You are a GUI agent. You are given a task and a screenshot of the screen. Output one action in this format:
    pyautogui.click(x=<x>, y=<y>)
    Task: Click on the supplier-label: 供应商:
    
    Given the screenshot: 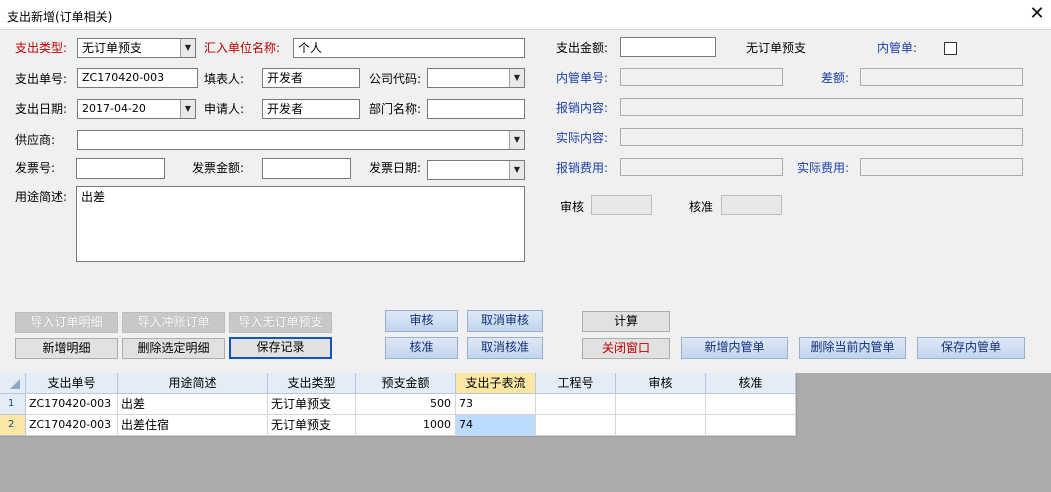 What is the action you would take?
    pyautogui.click(x=35, y=140)
    